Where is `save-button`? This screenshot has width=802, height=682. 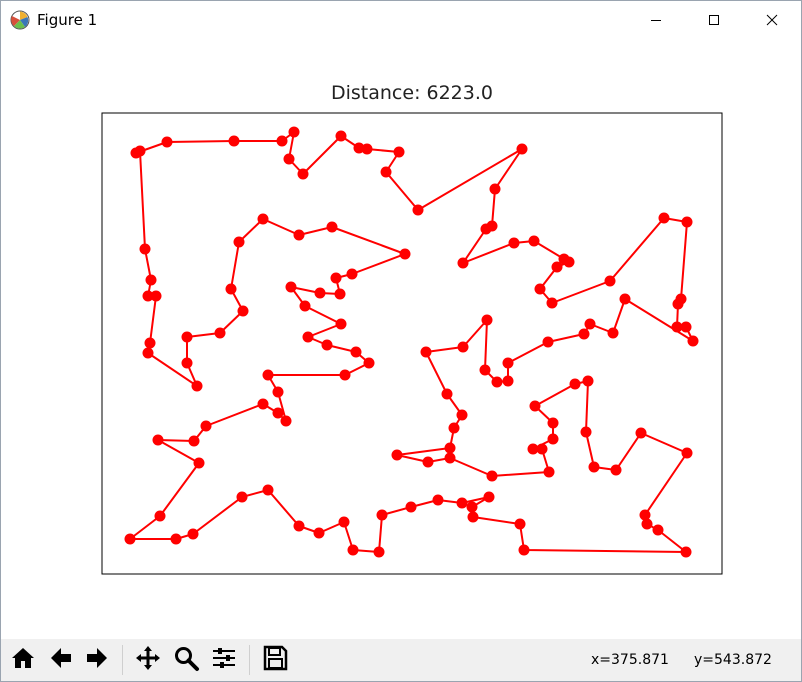 save-button is located at coordinates (275, 660).